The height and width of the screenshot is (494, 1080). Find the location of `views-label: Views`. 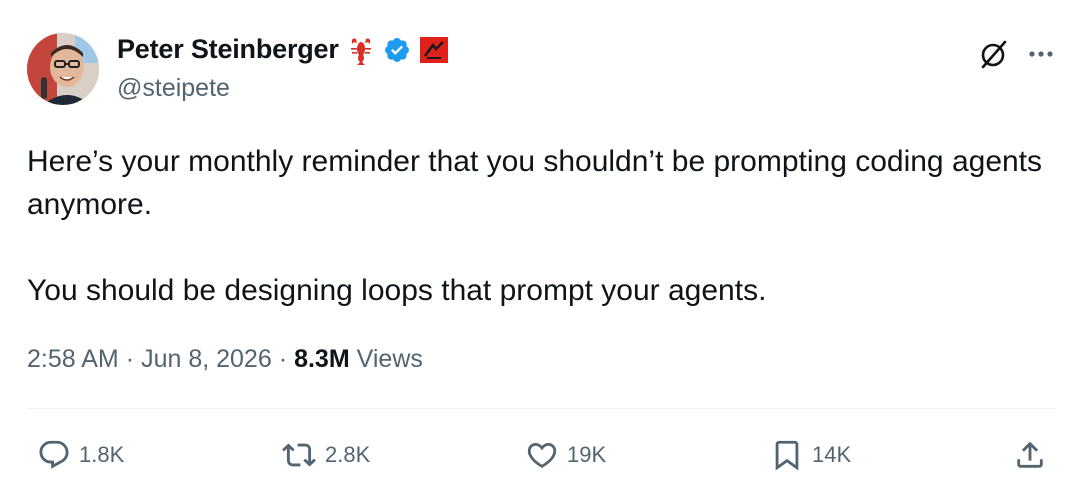

views-label: Views is located at coordinates (389, 359).